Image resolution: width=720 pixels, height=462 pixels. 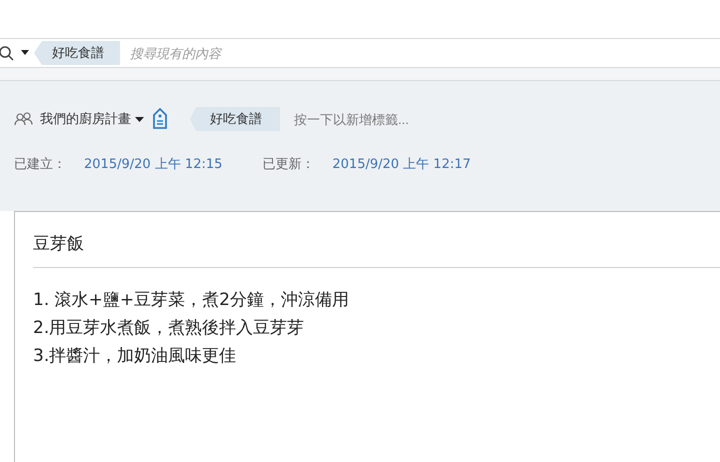 What do you see at coordinates (288, 164) in the screenshot?
I see `updated-label: 已更新：` at bounding box center [288, 164].